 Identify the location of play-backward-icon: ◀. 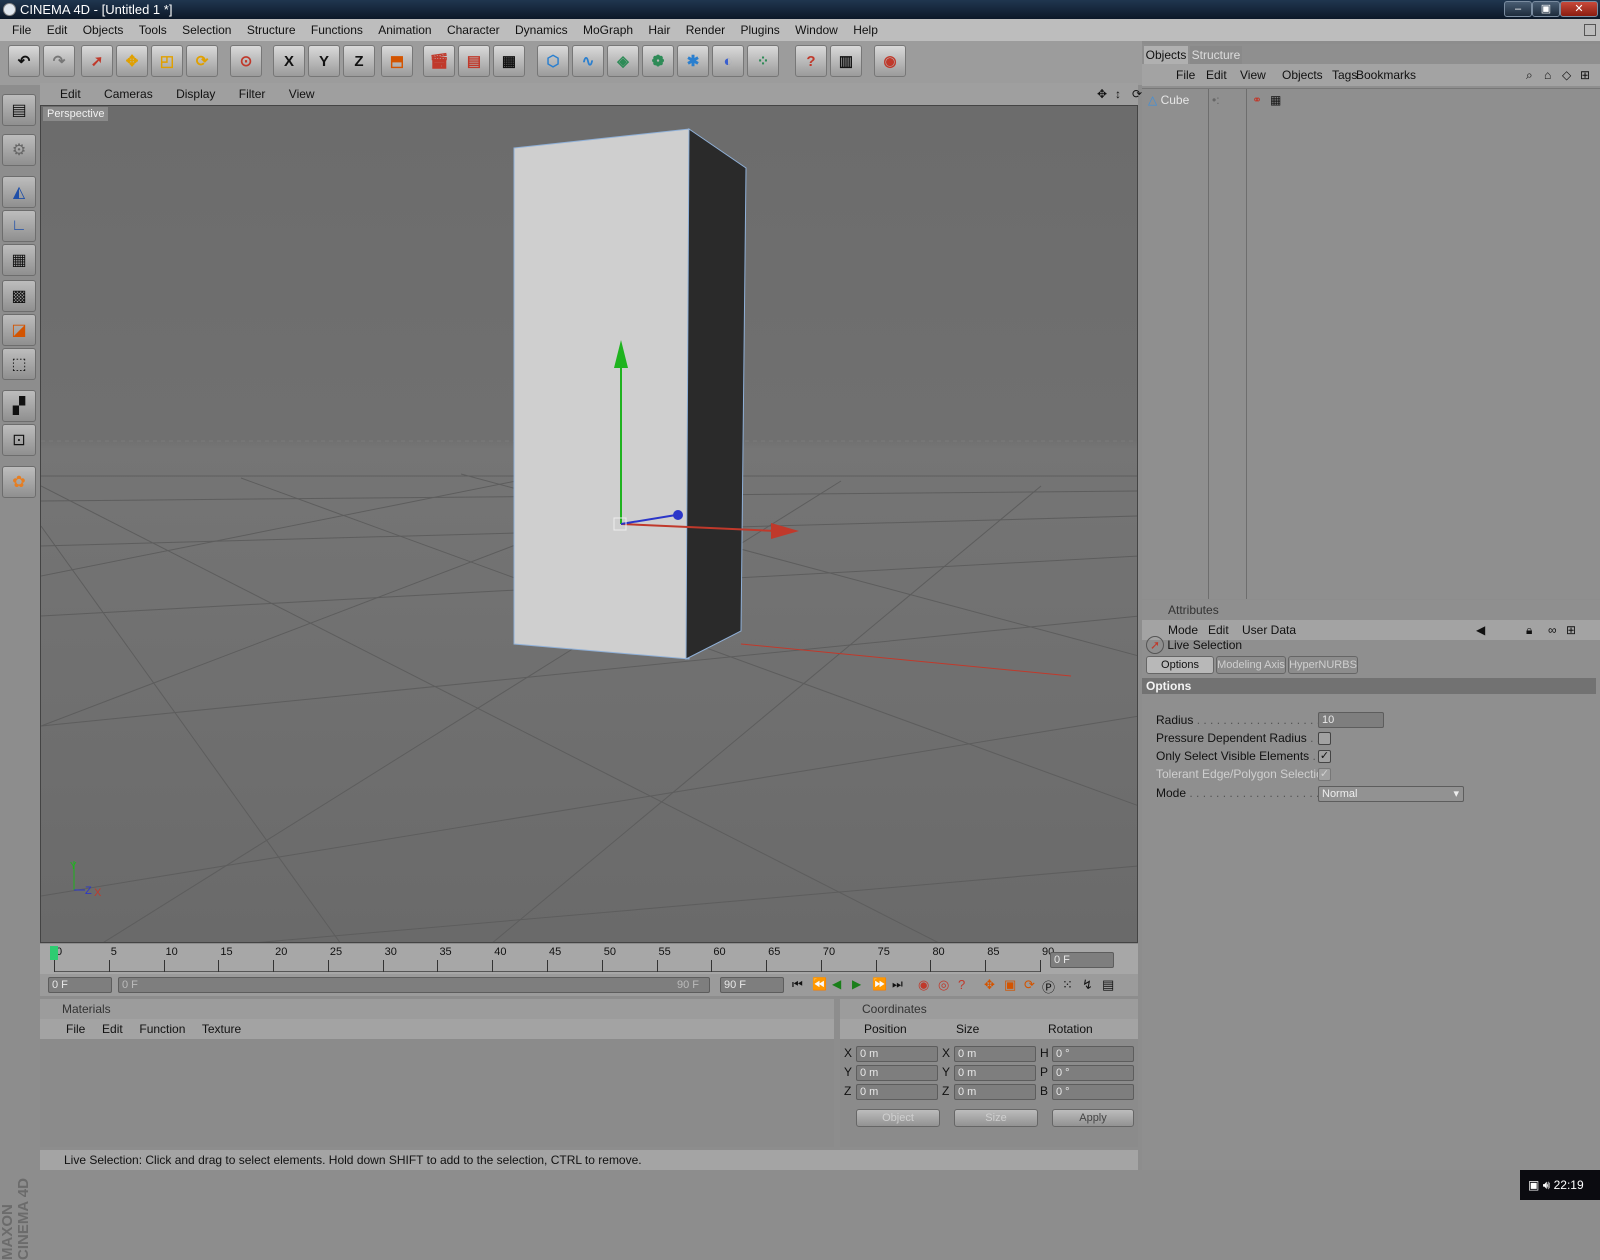
(836, 984).